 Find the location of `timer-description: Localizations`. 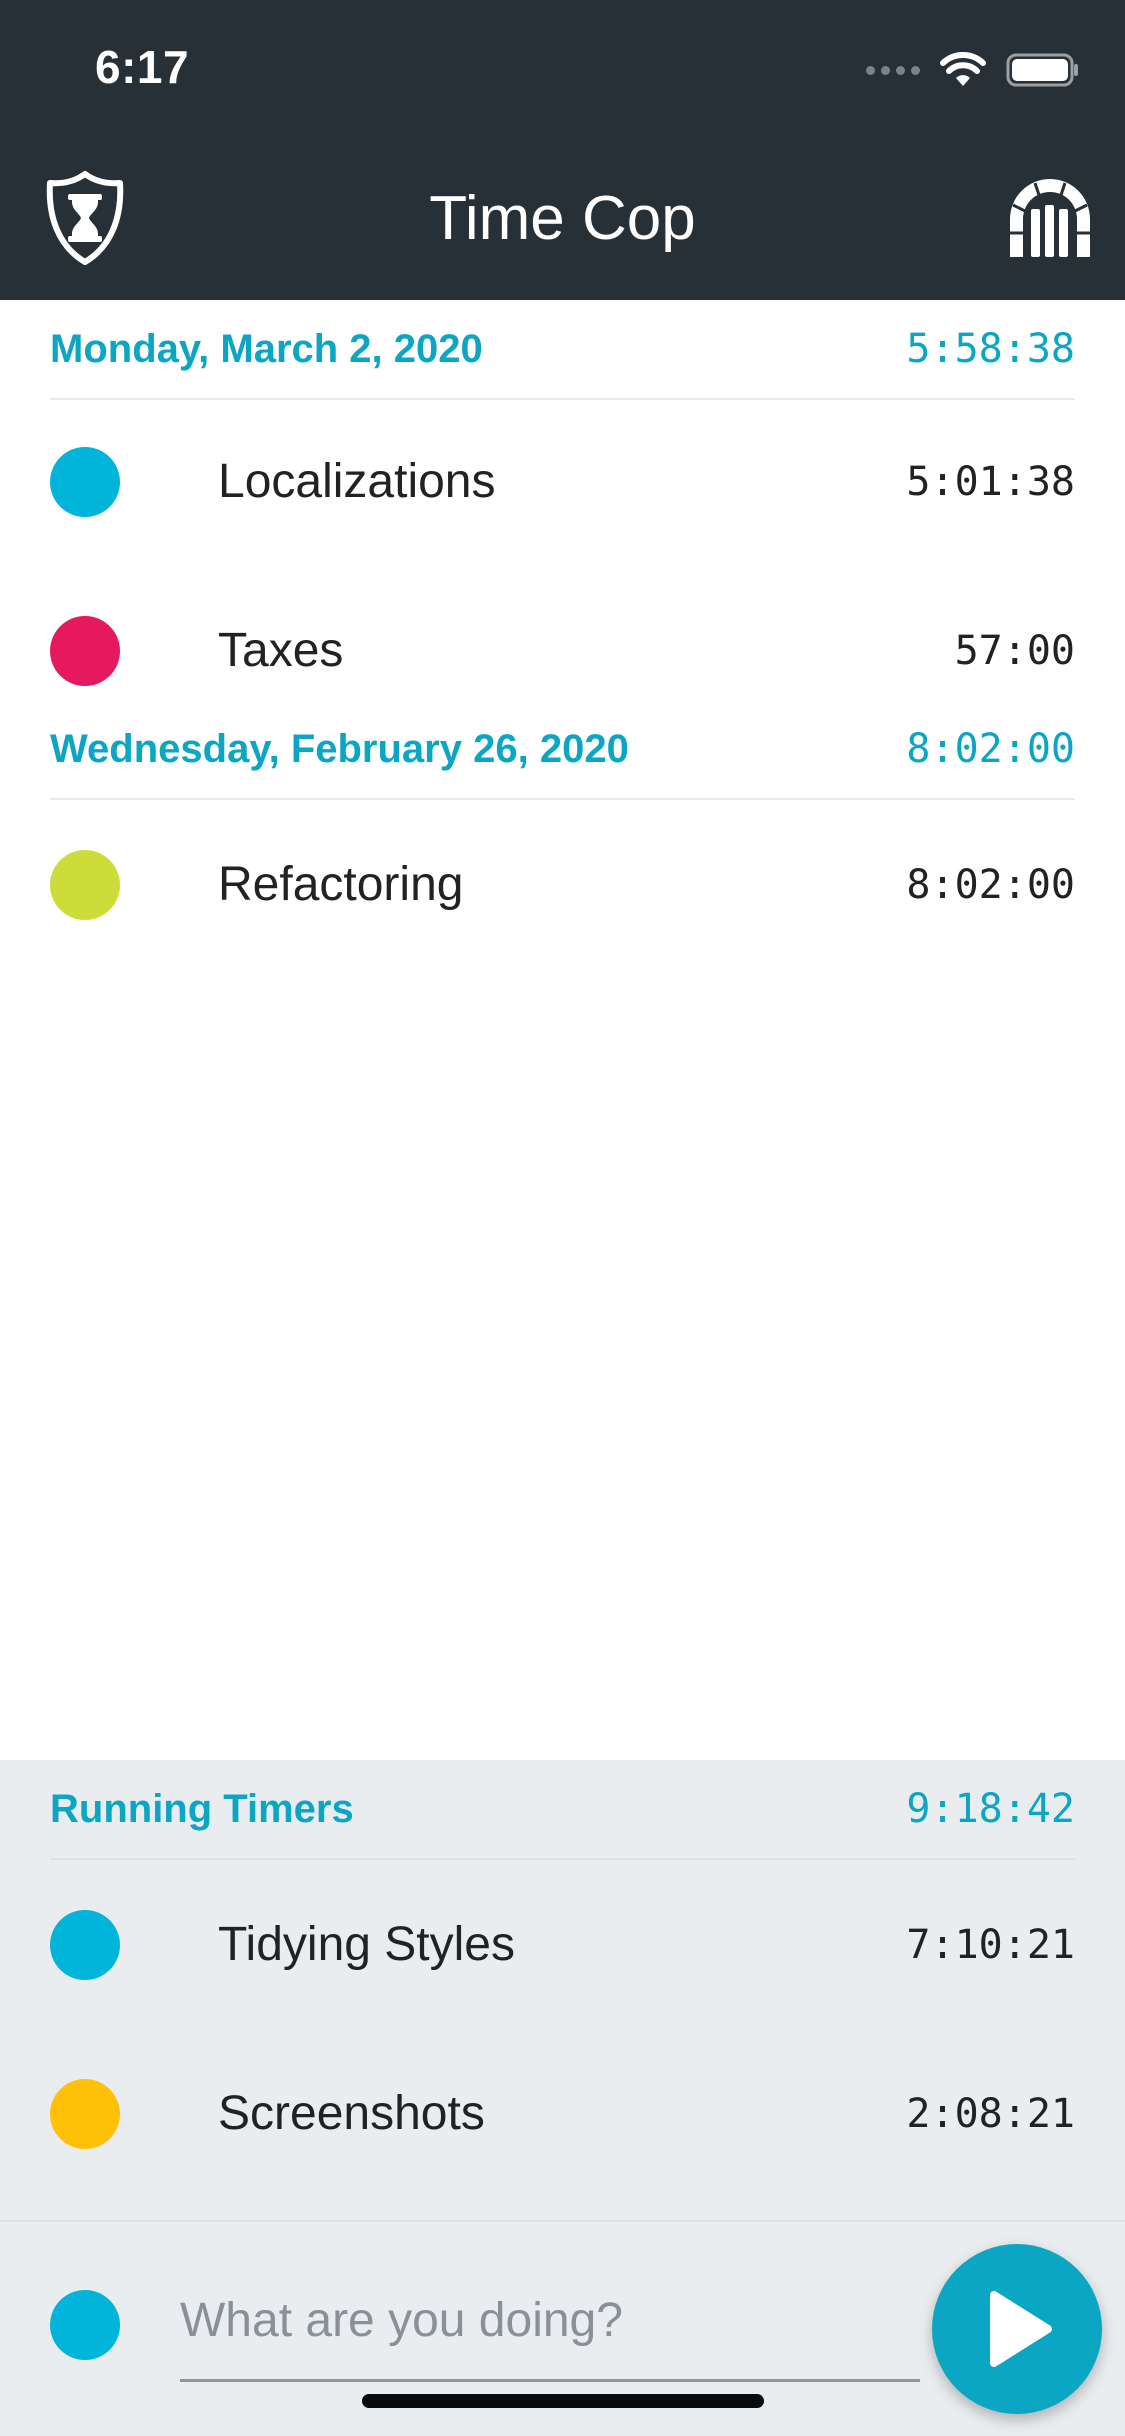

timer-description: Localizations is located at coordinates (357, 481).